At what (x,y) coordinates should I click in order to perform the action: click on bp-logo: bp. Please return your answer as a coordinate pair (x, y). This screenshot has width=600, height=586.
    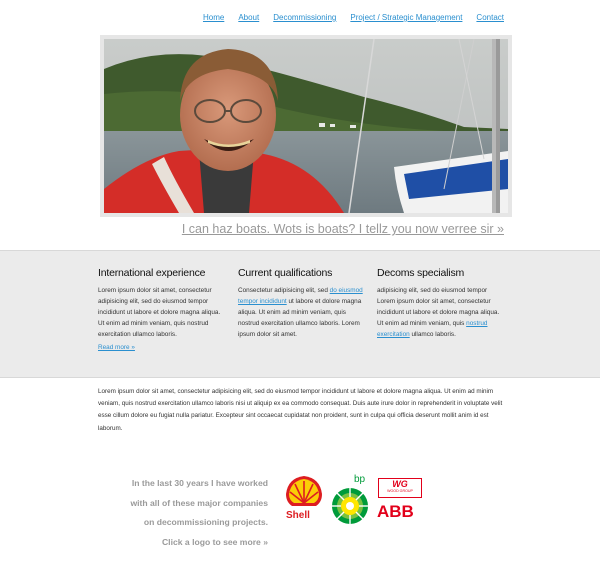
    Looking at the image, I should click on (351, 499).